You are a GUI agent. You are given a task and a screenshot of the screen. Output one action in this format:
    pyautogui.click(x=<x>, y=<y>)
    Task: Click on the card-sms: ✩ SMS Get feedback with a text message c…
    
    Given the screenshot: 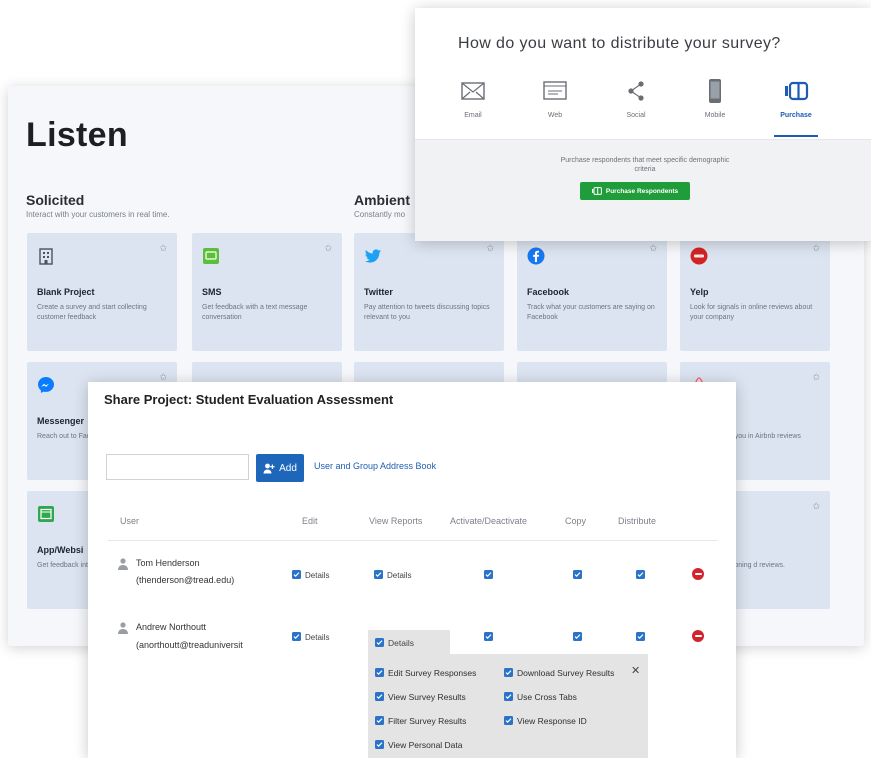 What is the action you would take?
    pyautogui.click(x=267, y=292)
    